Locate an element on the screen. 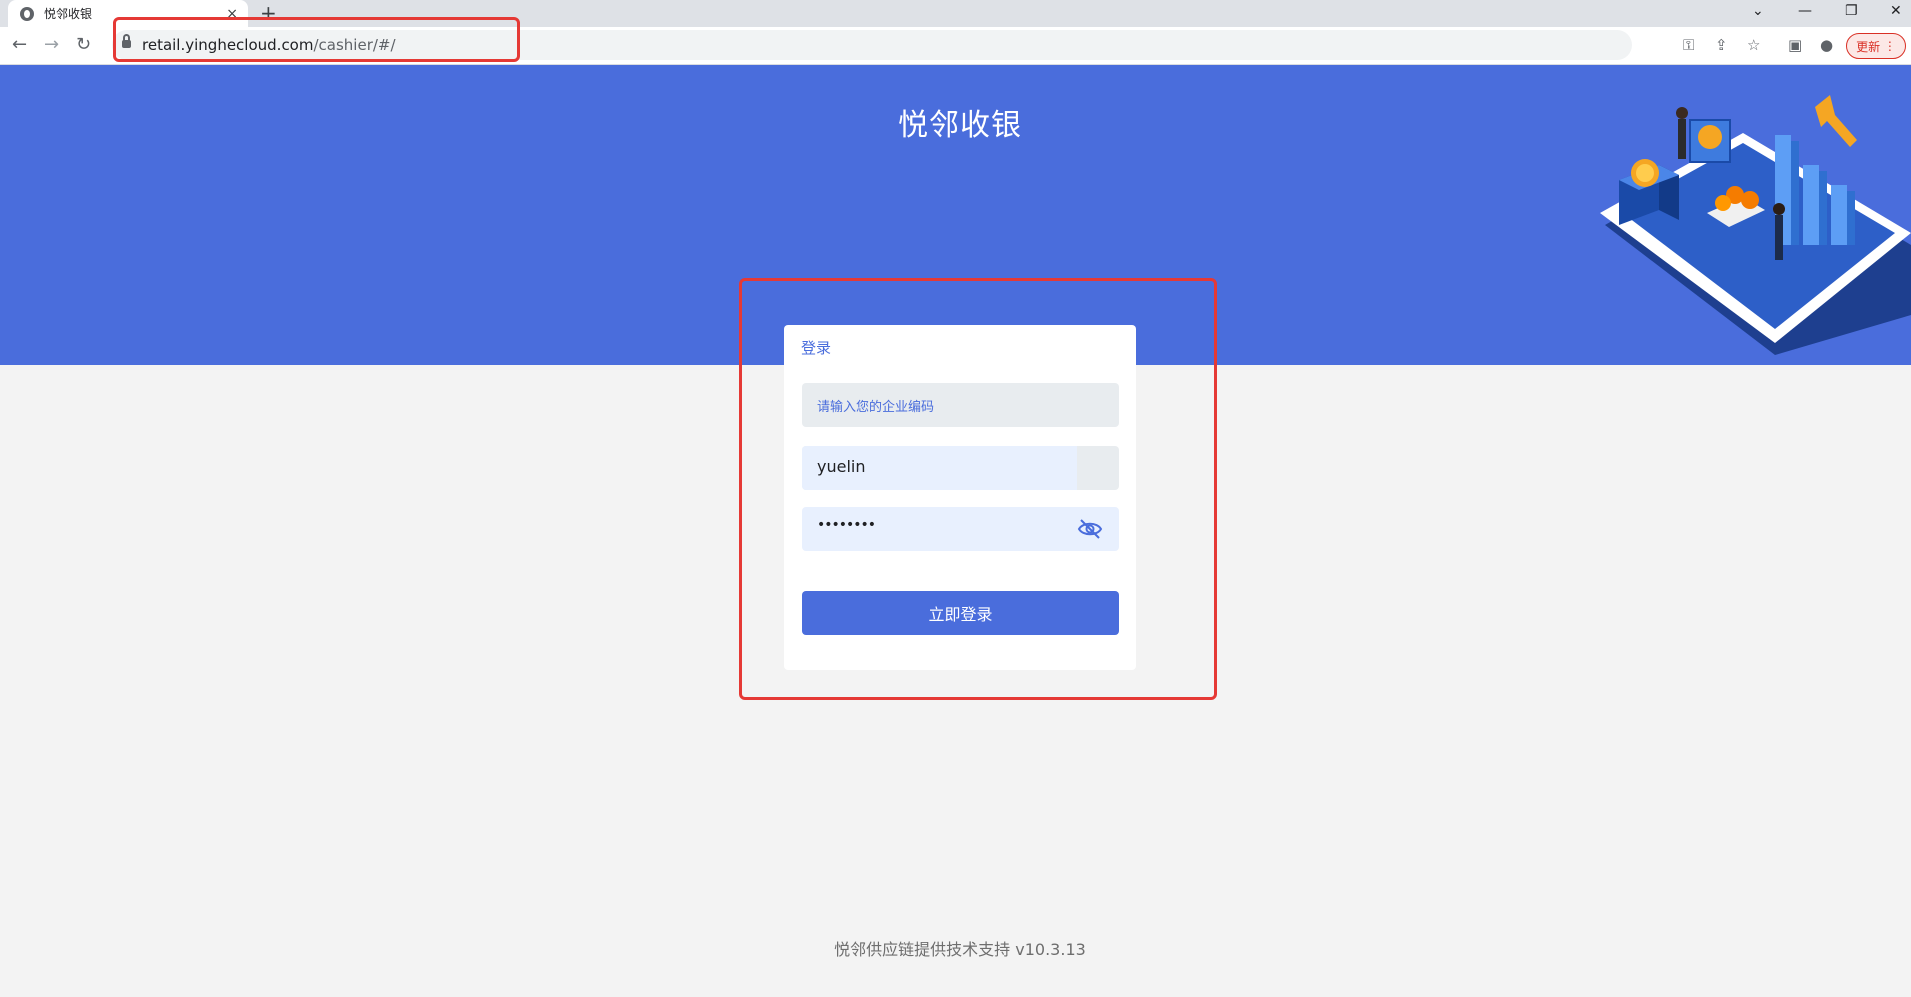  login-submit-label: 立即登录 is located at coordinates (960, 614).